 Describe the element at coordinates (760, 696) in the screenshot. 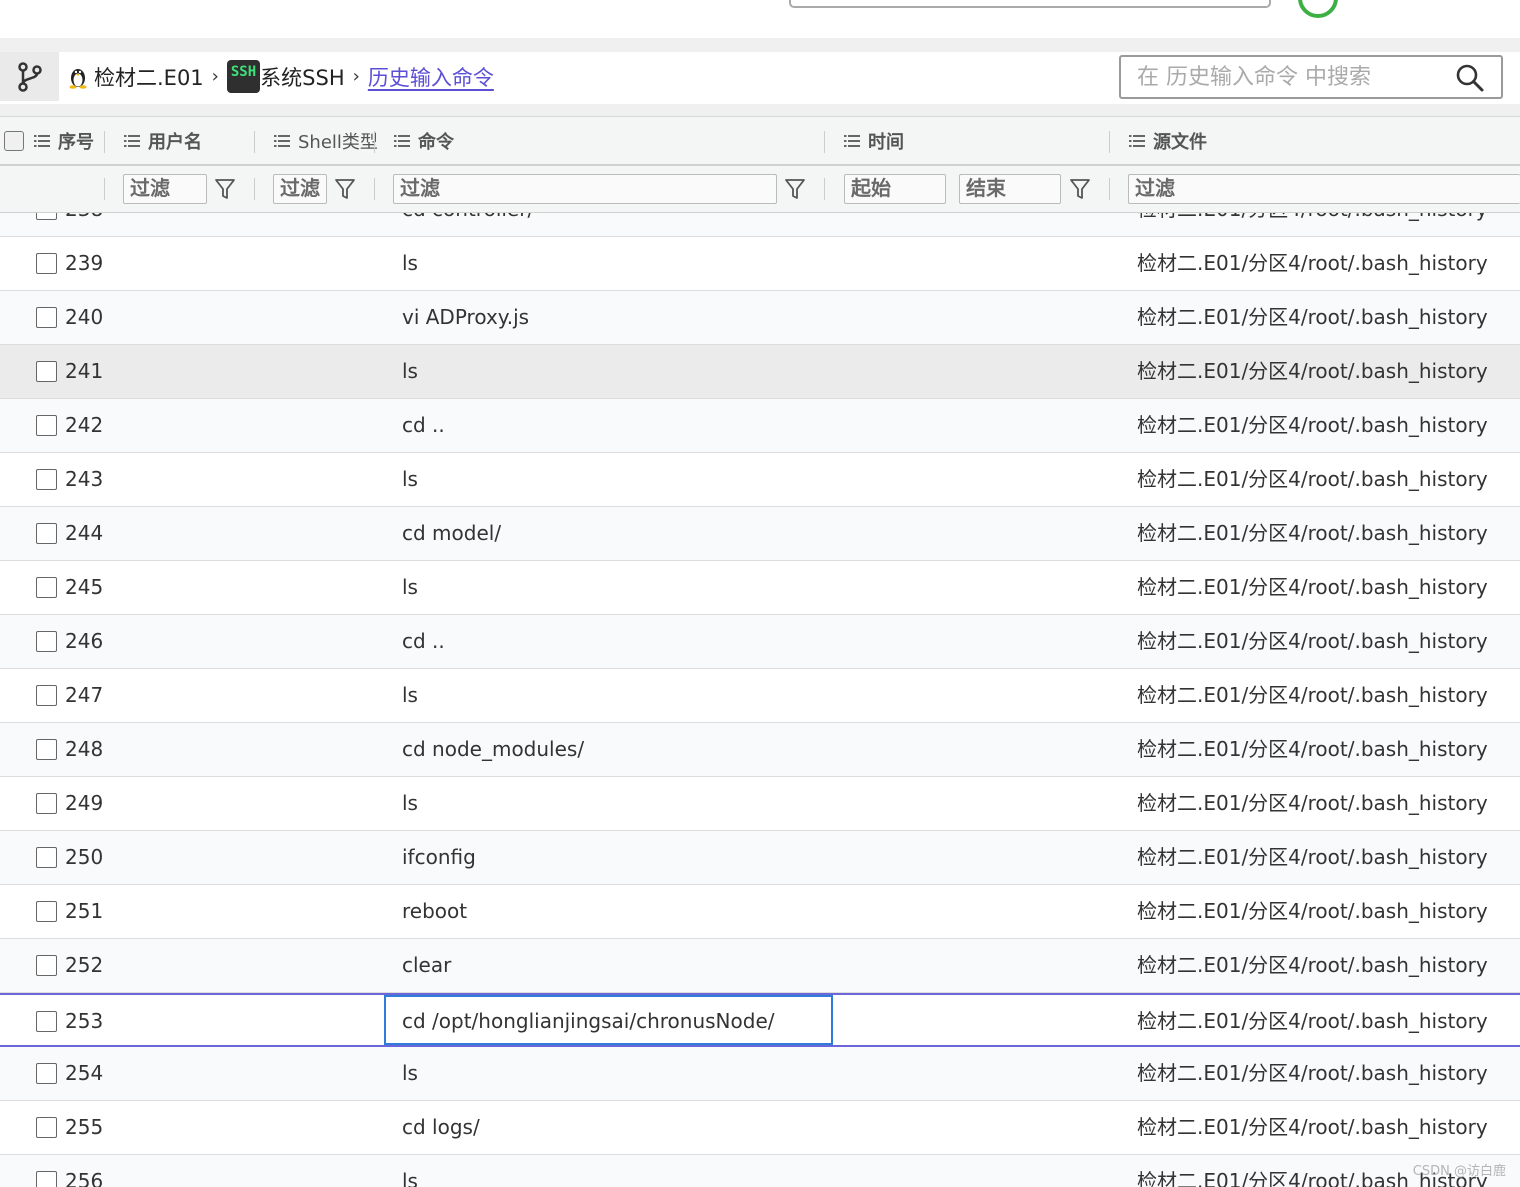

I see `table-row: 247 ls 检材二.E01/分区4/root/.bash_history` at that location.